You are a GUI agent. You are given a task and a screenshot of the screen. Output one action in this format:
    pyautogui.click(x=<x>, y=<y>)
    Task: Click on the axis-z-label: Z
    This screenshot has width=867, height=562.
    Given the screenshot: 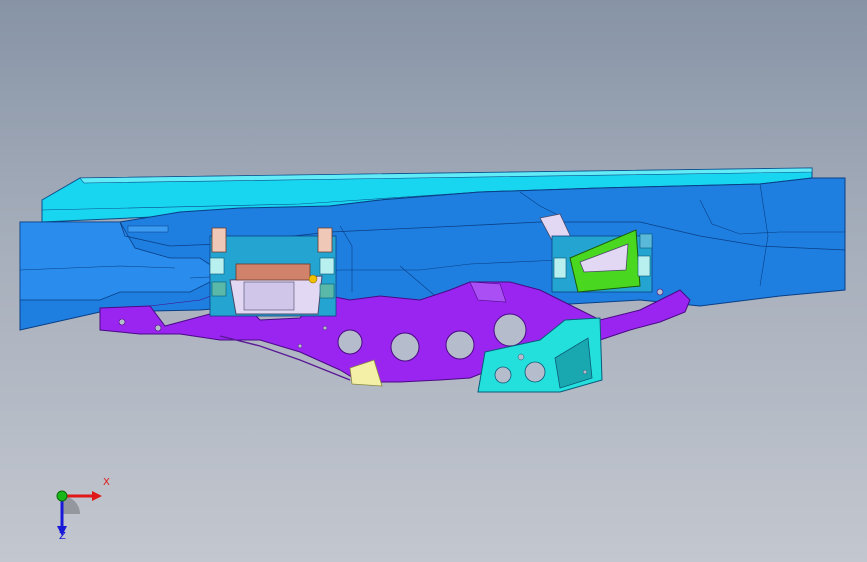 What is the action you would take?
    pyautogui.click(x=62, y=536)
    